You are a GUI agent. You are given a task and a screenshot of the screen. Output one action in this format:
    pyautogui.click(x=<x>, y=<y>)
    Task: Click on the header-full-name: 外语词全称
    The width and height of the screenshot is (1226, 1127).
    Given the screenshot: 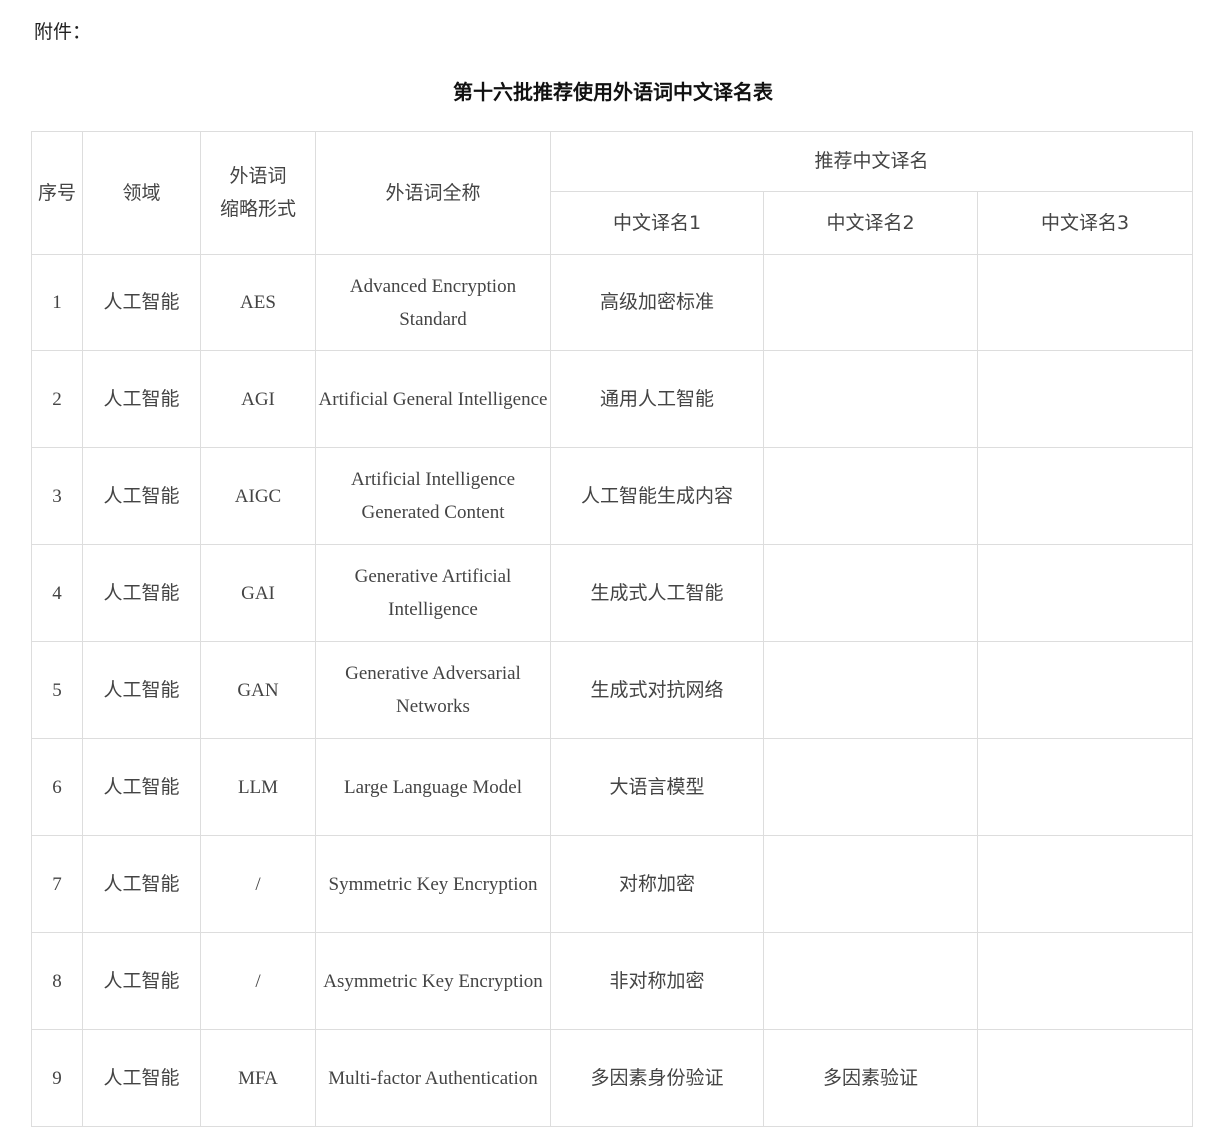 What is the action you would take?
    pyautogui.click(x=433, y=193)
    